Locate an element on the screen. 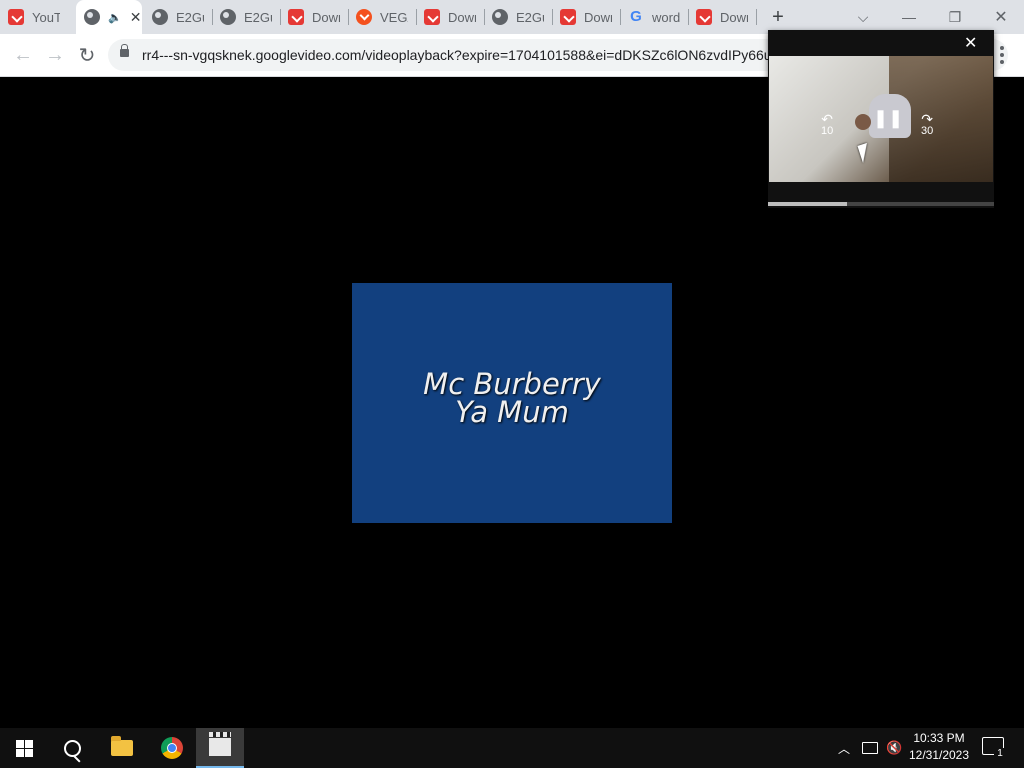 This screenshot has width=1024, height=768. volume-muted-icon: 🔇 is located at coordinates (894, 748).